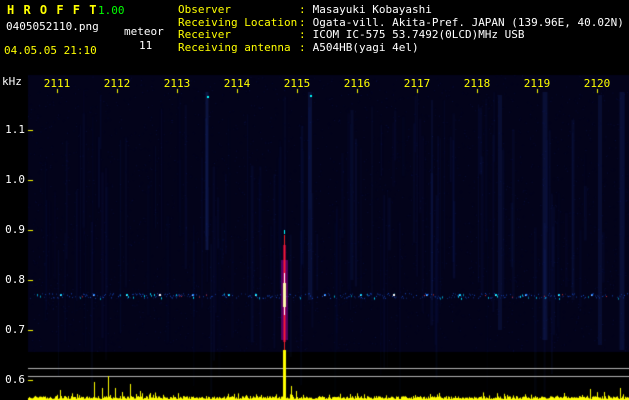 Image resolution: width=629 pixels, height=400 pixels. Describe the element at coordinates (204, 34) in the screenshot. I see `info-label-2: Receiver` at that location.